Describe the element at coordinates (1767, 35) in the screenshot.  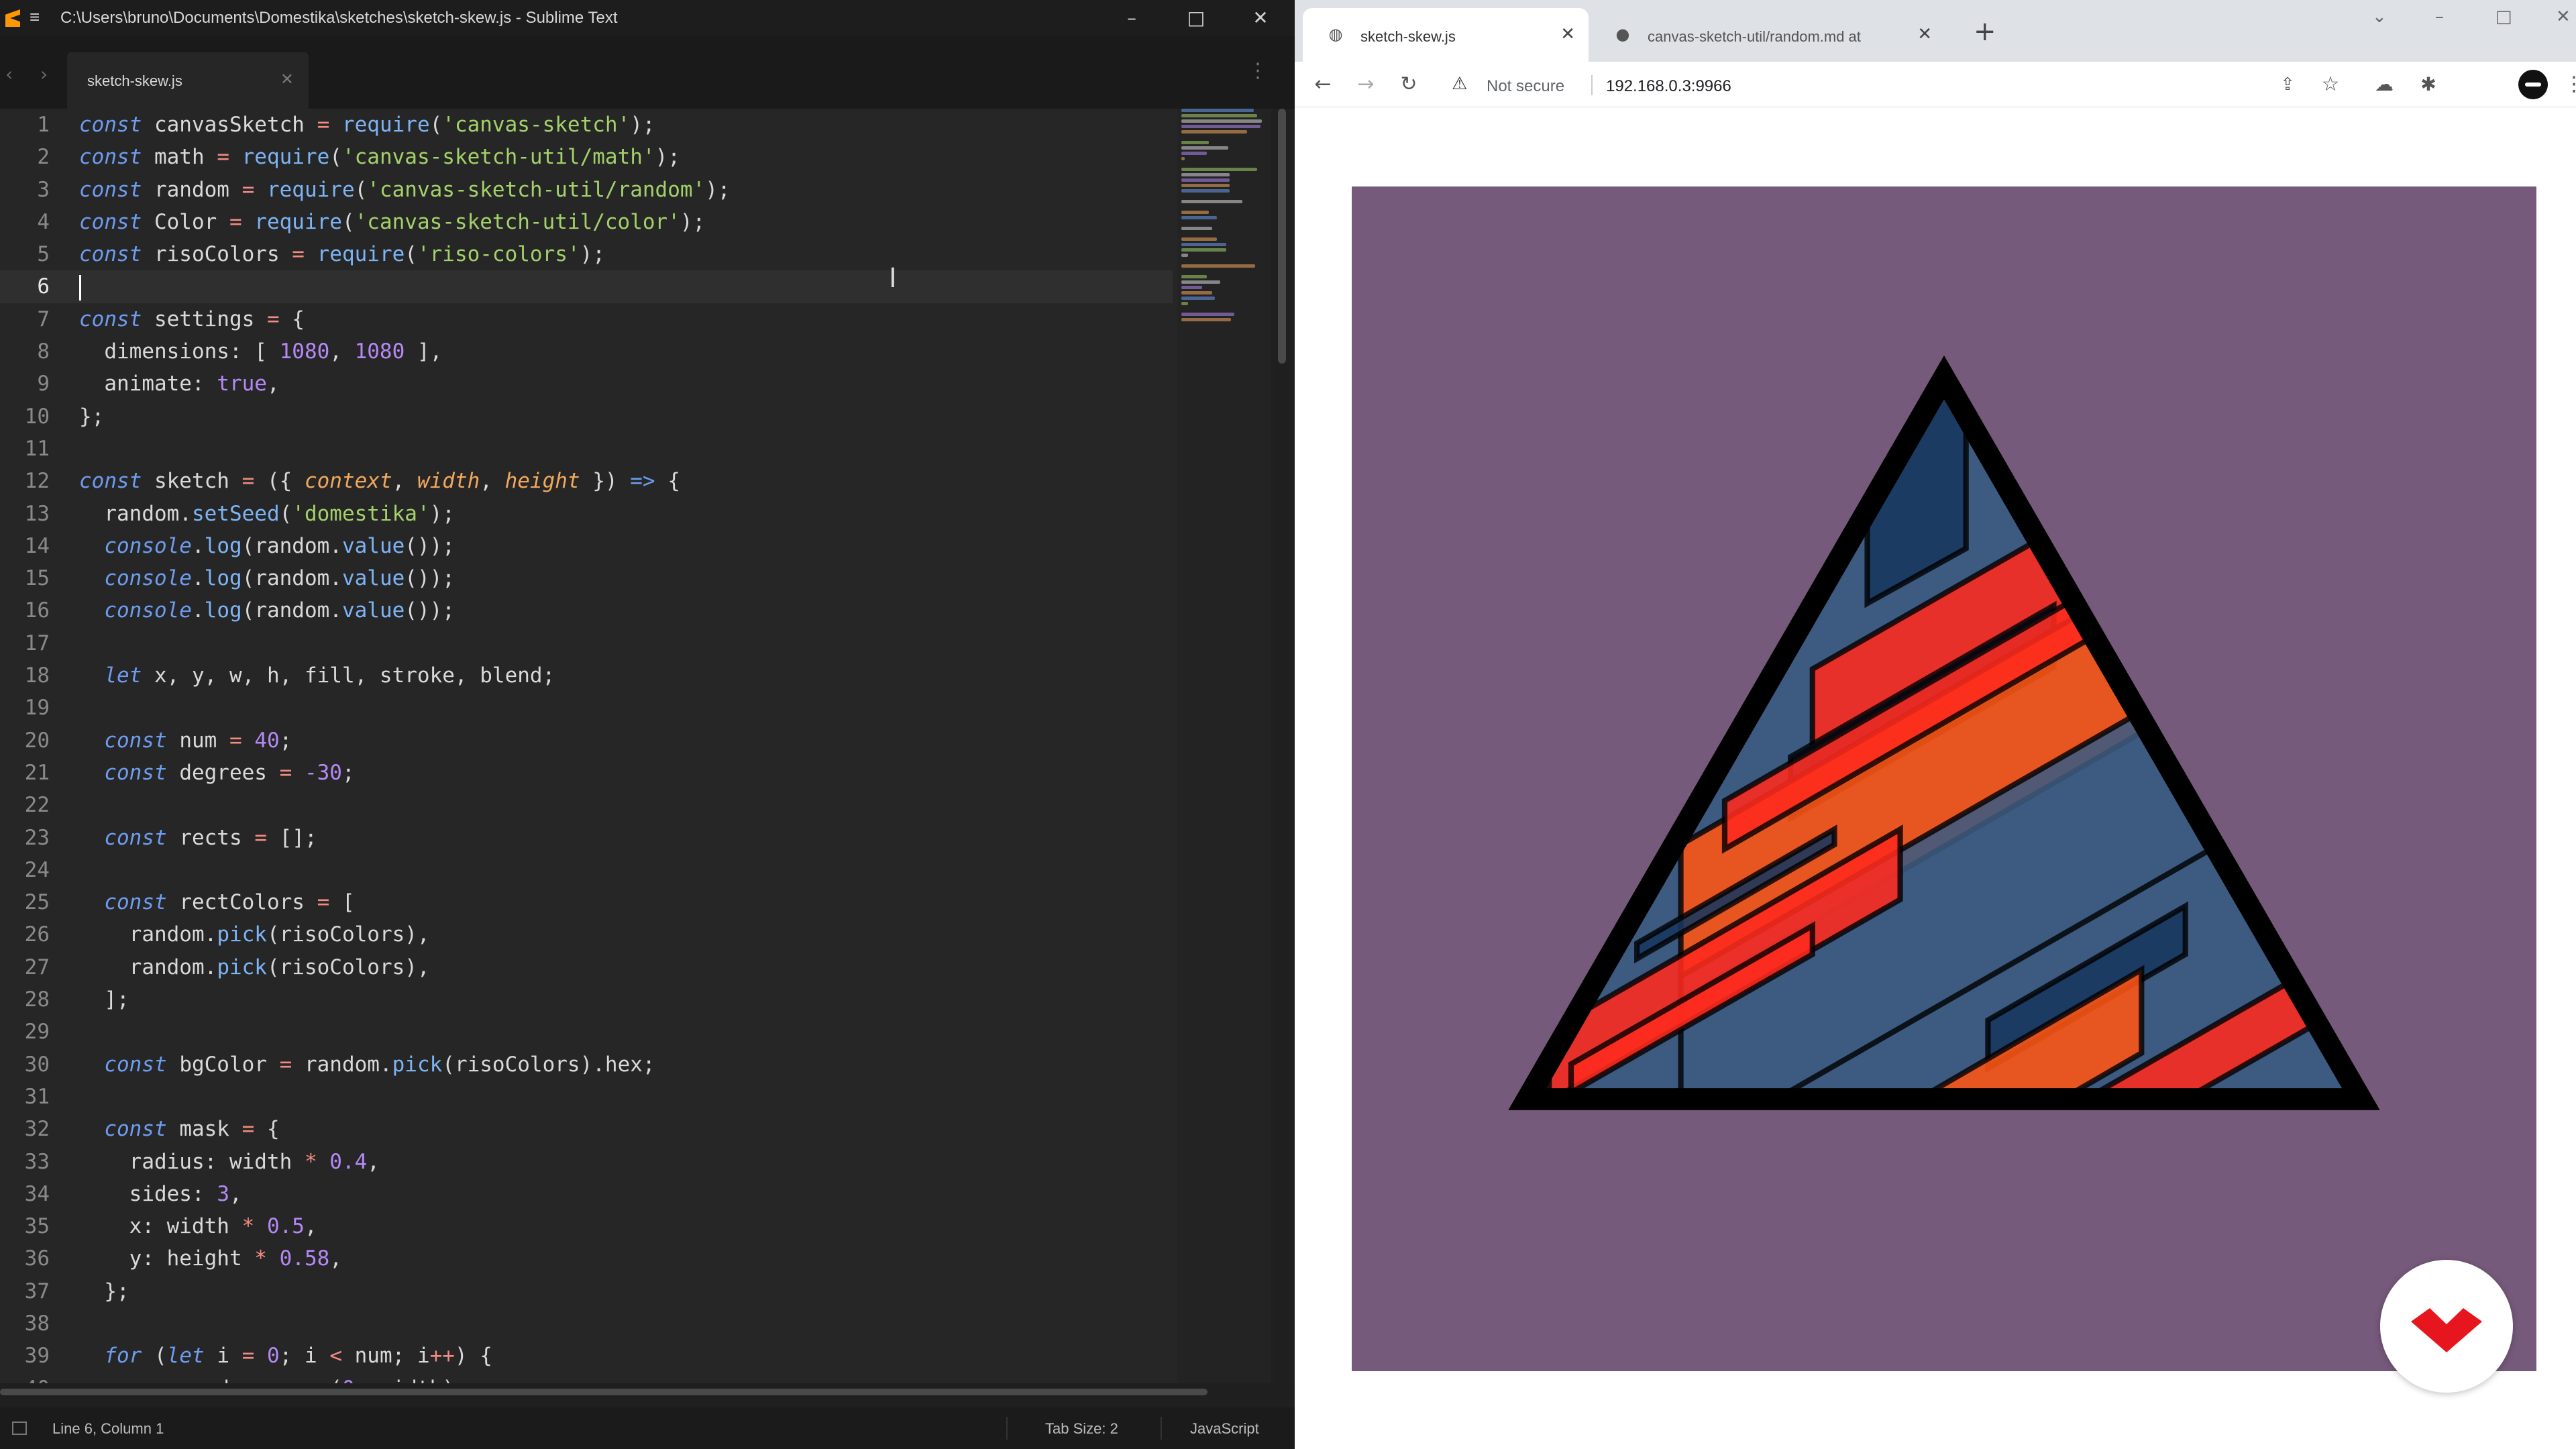
I see `browser-tab-github: ● canvas-sketch-util/random.md at ✕` at that location.